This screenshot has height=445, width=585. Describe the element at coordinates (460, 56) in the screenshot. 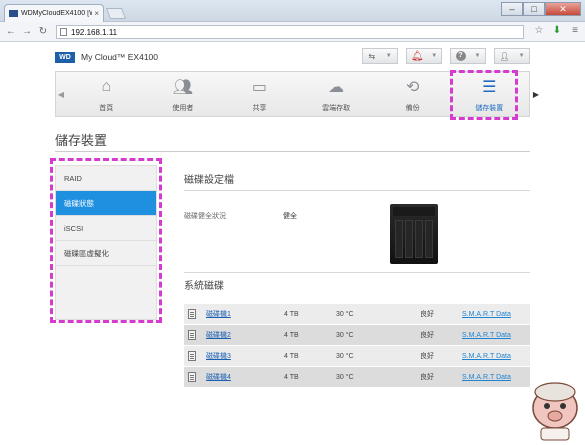

I see `help-icon: ?` at that location.